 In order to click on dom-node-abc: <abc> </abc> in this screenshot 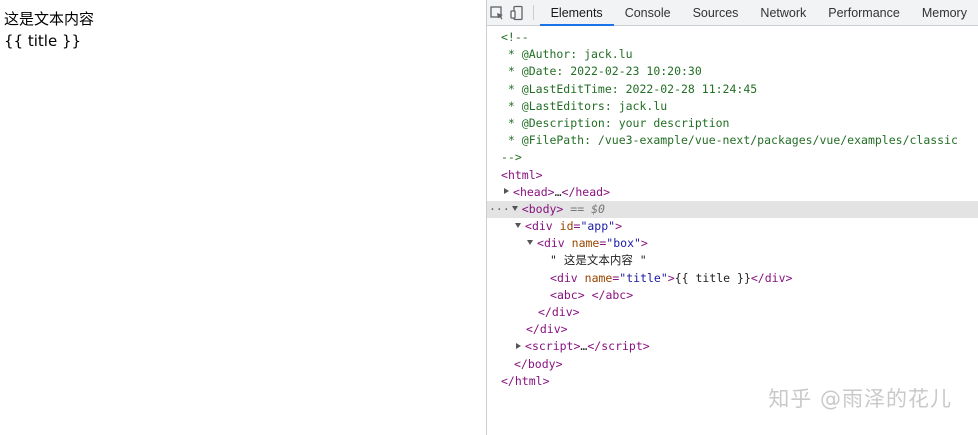, I will do `click(732, 295)`.